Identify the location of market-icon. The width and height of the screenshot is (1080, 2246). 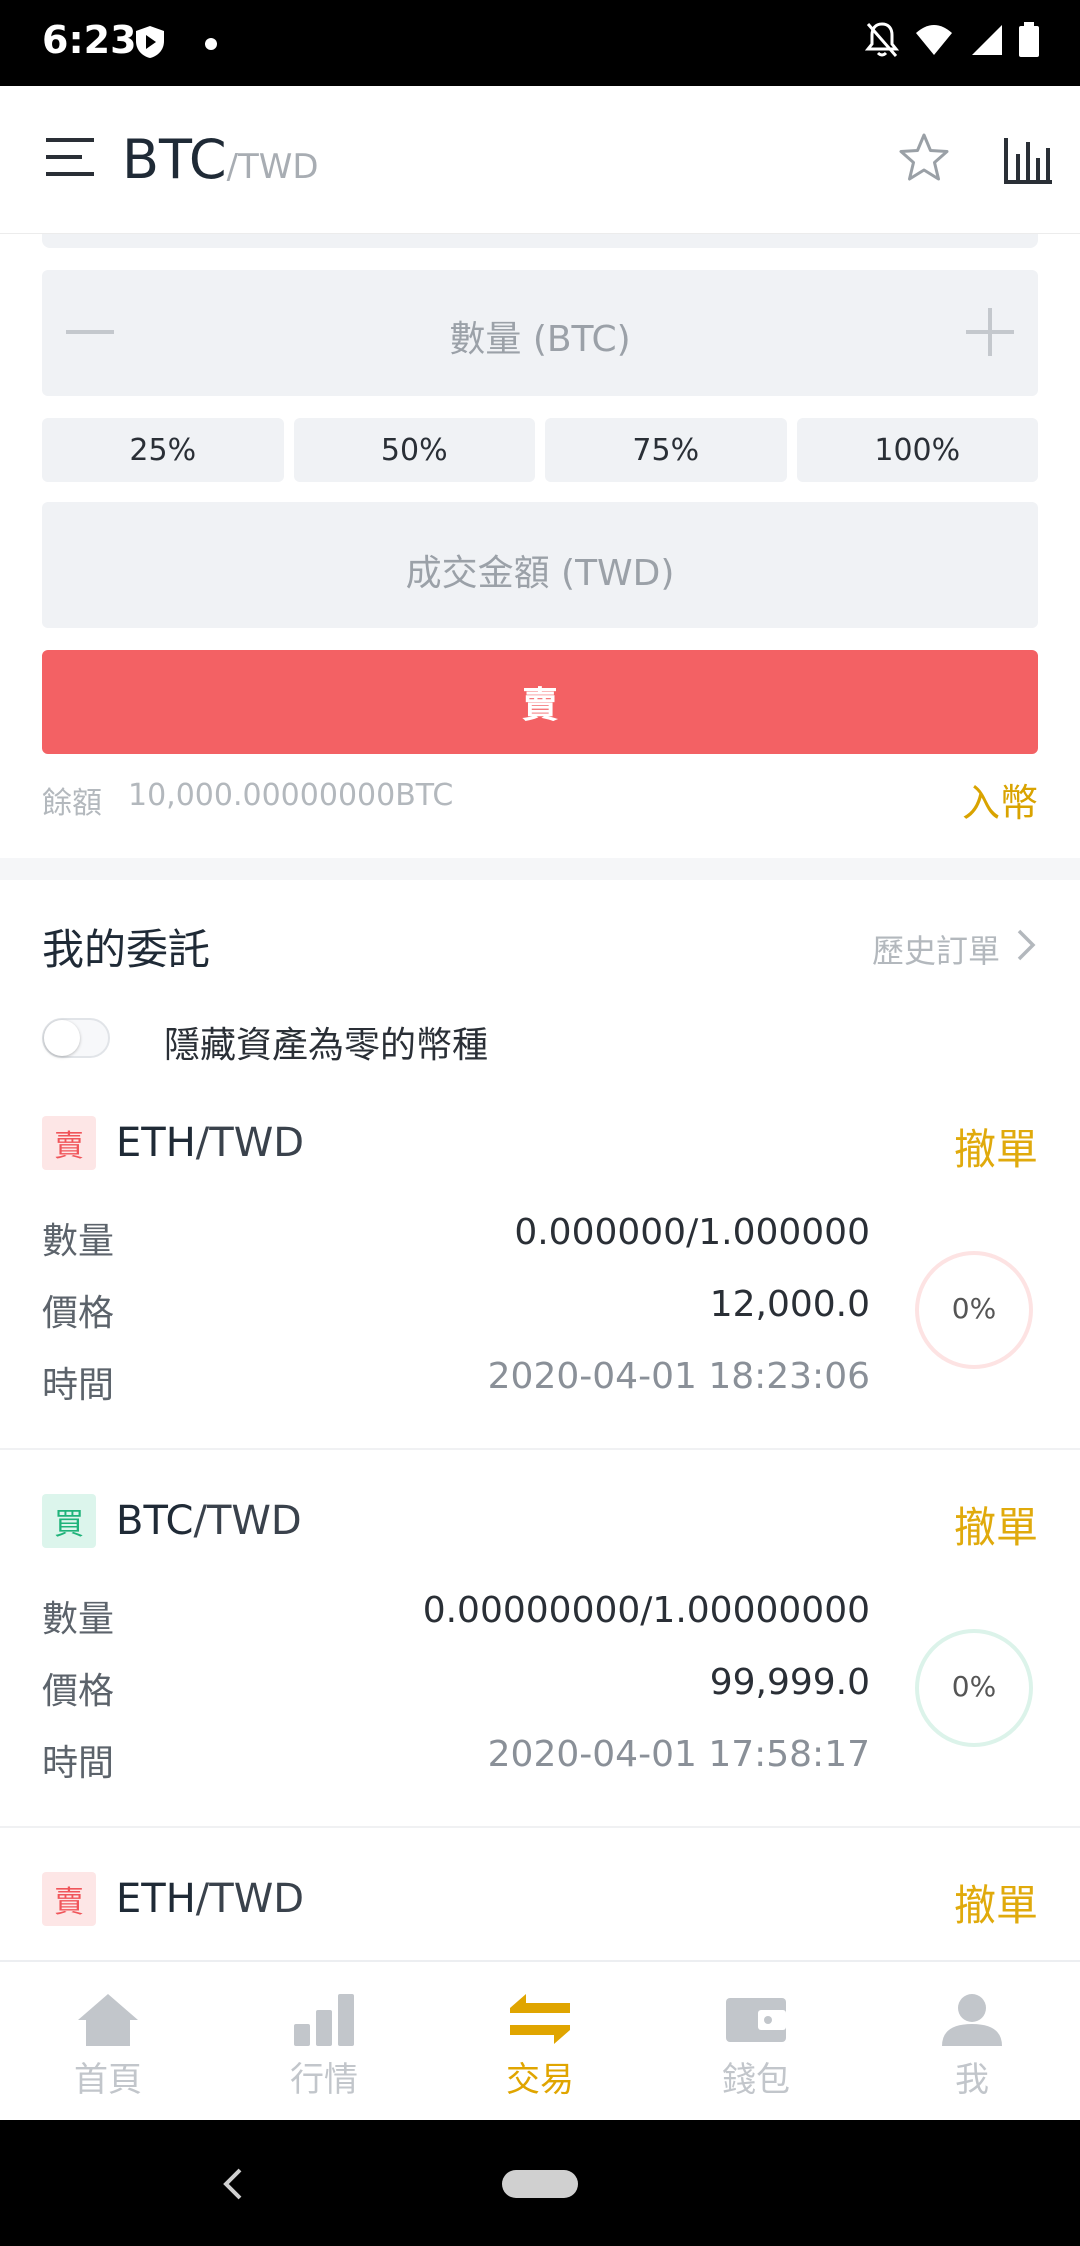
(324, 2021).